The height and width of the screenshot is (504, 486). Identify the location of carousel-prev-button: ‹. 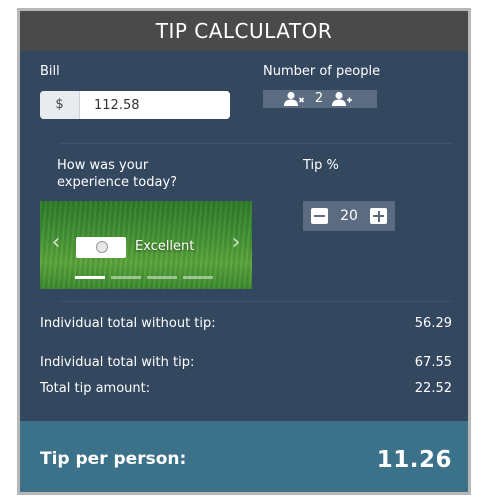
(56, 243).